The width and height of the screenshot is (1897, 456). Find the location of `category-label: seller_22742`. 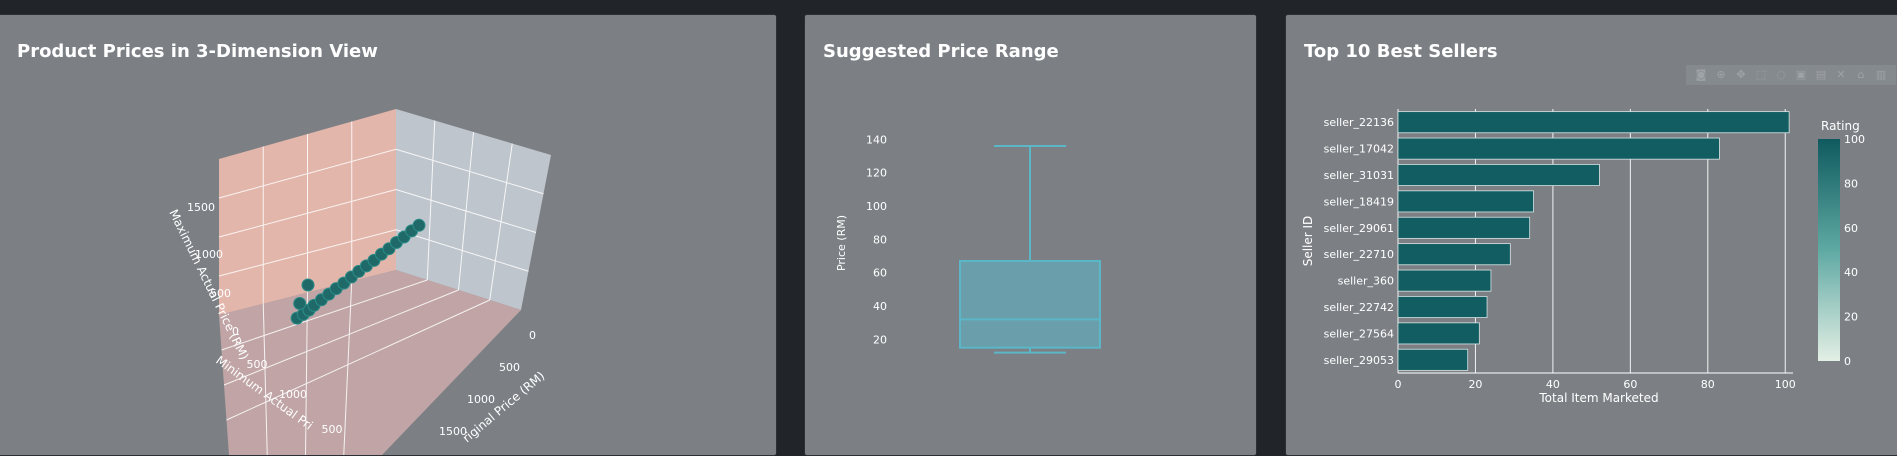

category-label: seller_22742 is located at coordinates (1359, 307).